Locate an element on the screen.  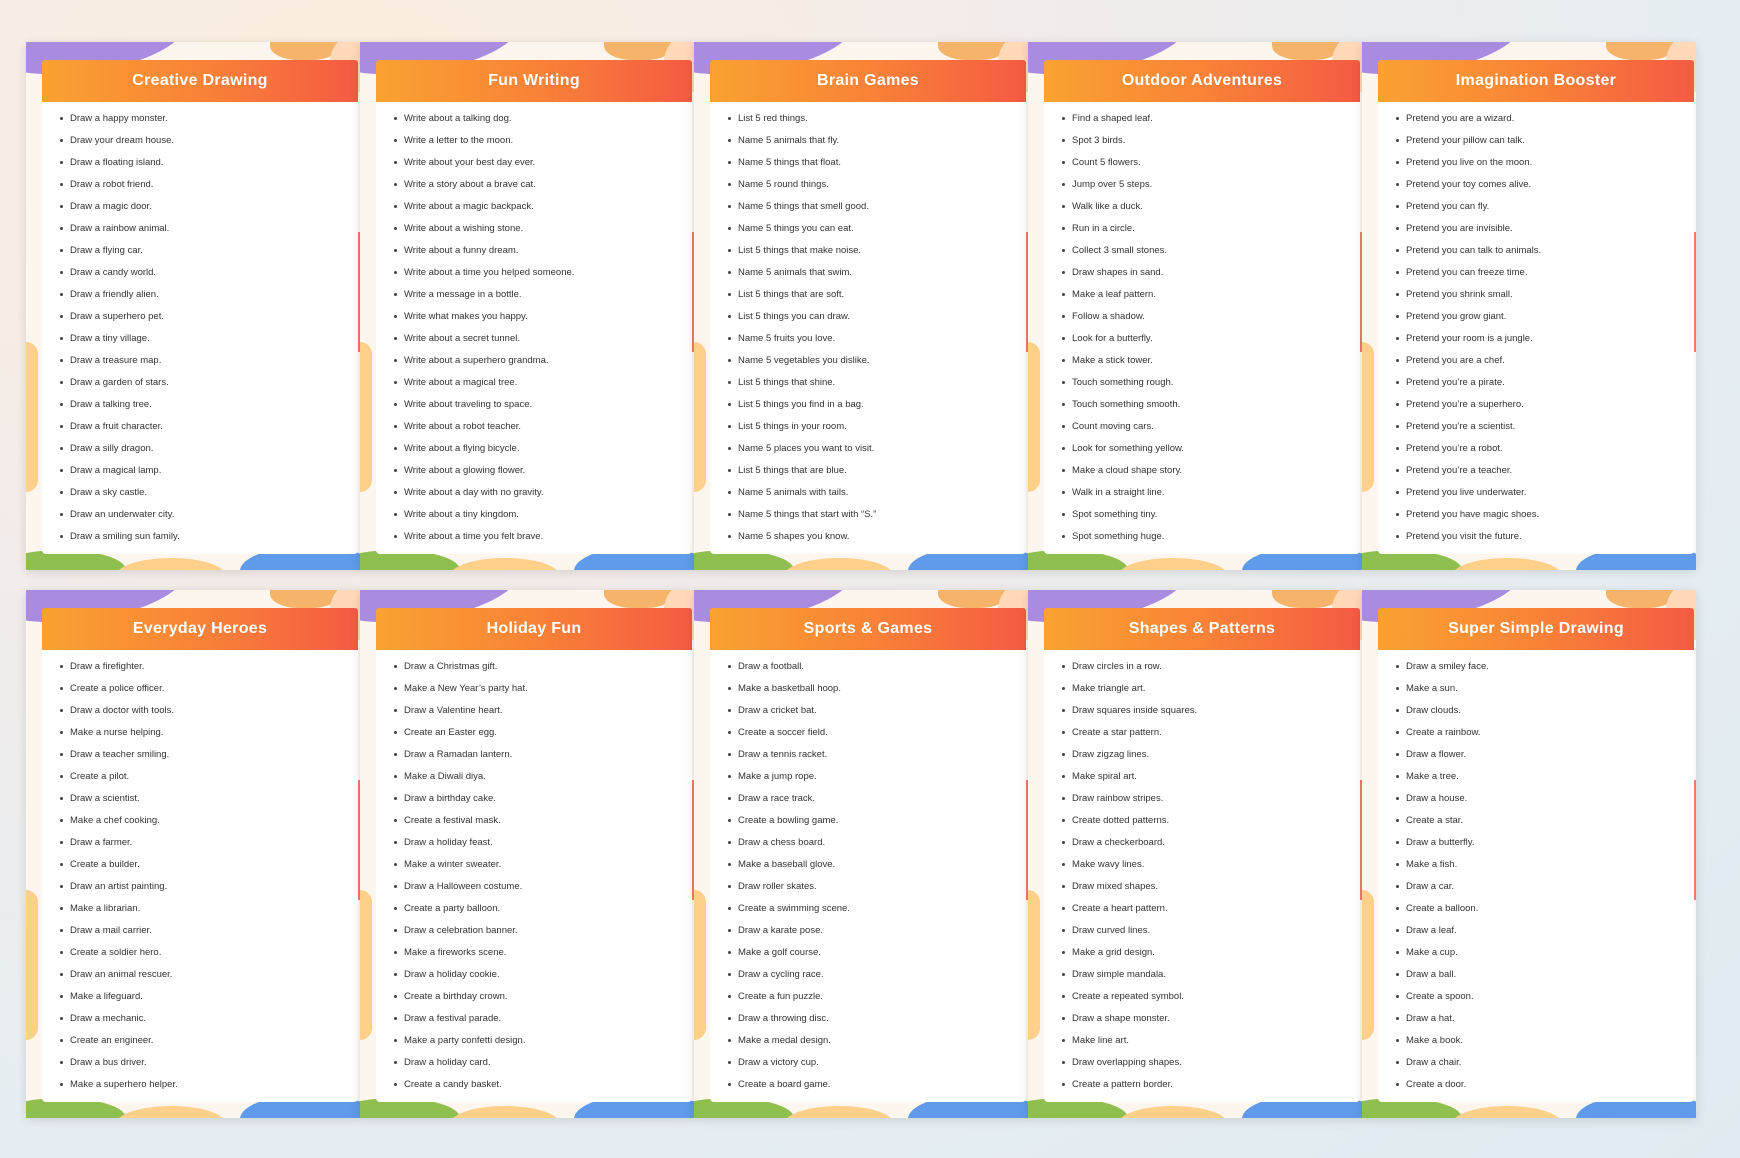
prompt-item: Draw a flying car. is located at coordinates (209, 255).